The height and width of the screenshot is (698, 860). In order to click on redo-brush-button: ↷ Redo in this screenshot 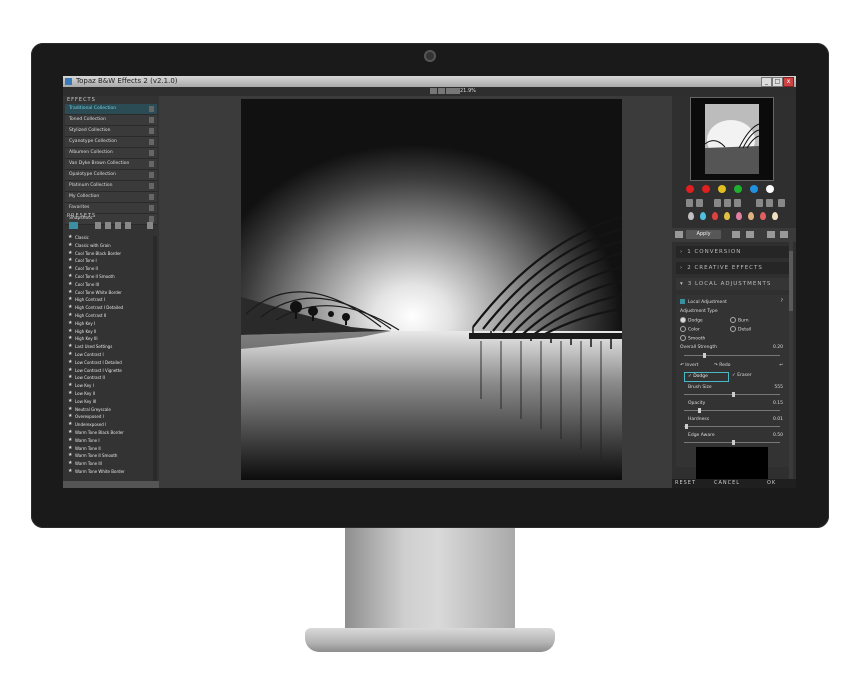, I will do `click(722, 365)`.